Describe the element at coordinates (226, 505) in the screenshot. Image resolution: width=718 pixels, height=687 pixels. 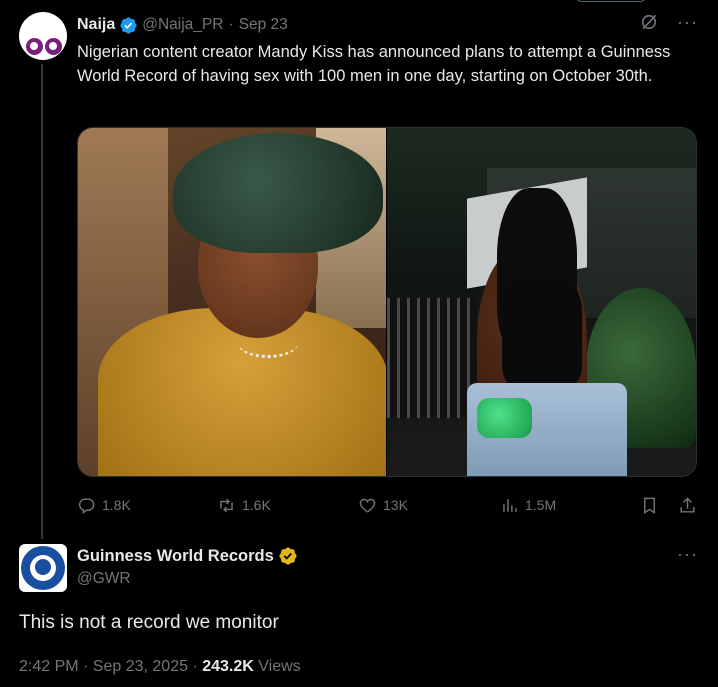
I see `repost-icon` at that location.